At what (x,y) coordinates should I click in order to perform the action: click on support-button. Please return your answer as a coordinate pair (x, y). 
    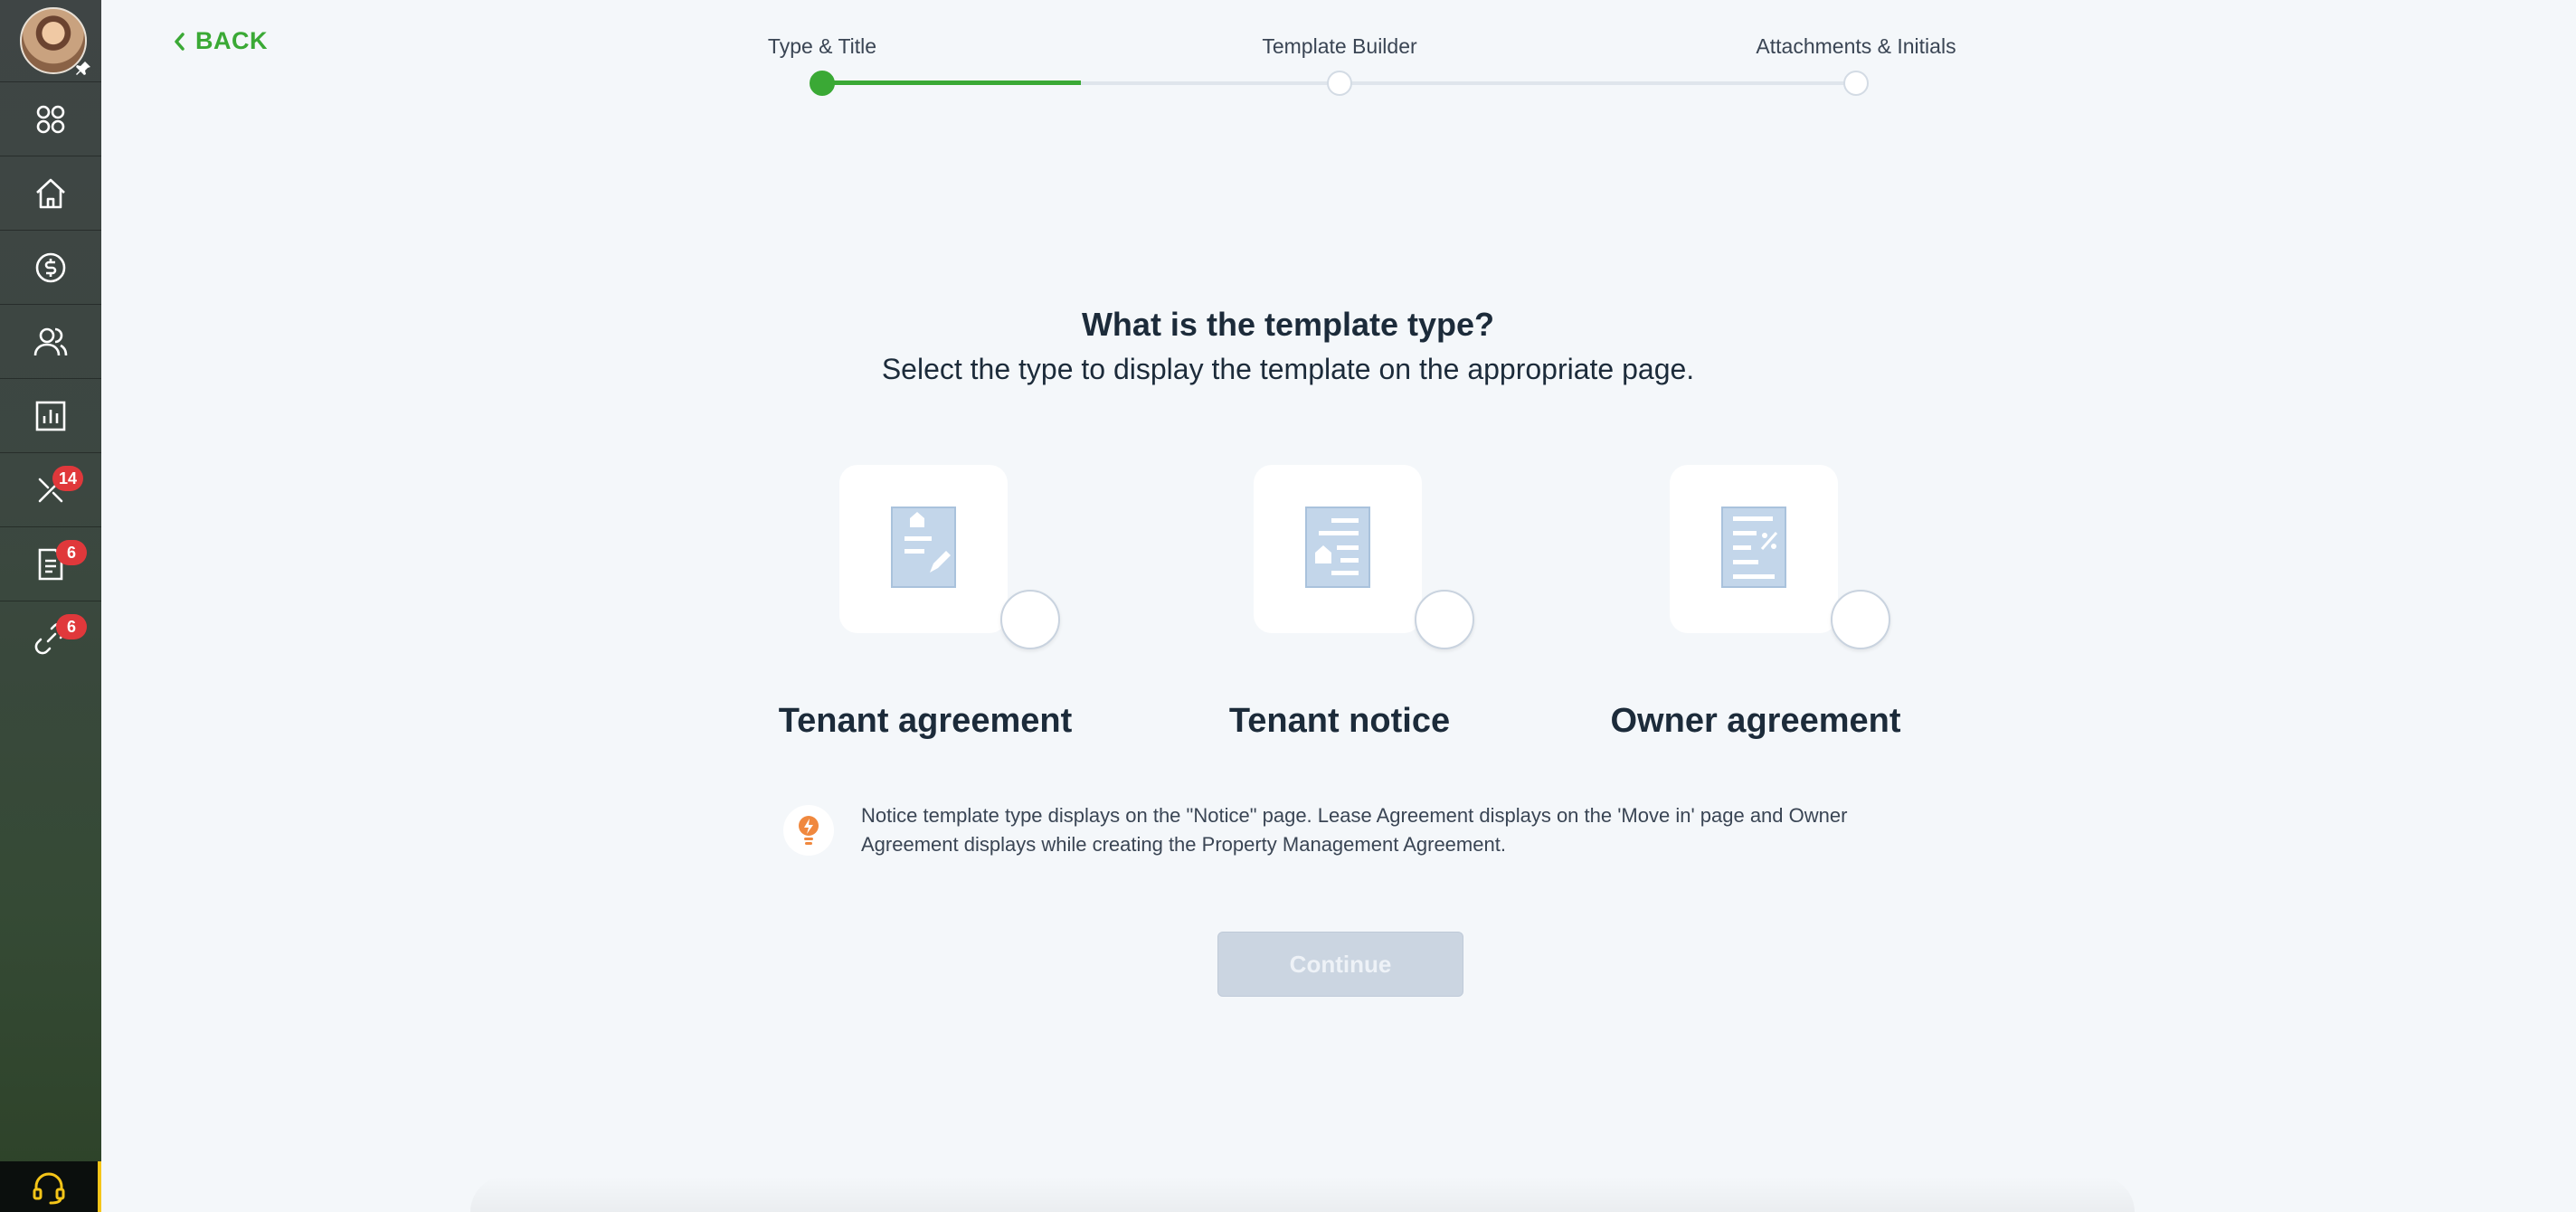
    Looking at the image, I should click on (50, 1186).